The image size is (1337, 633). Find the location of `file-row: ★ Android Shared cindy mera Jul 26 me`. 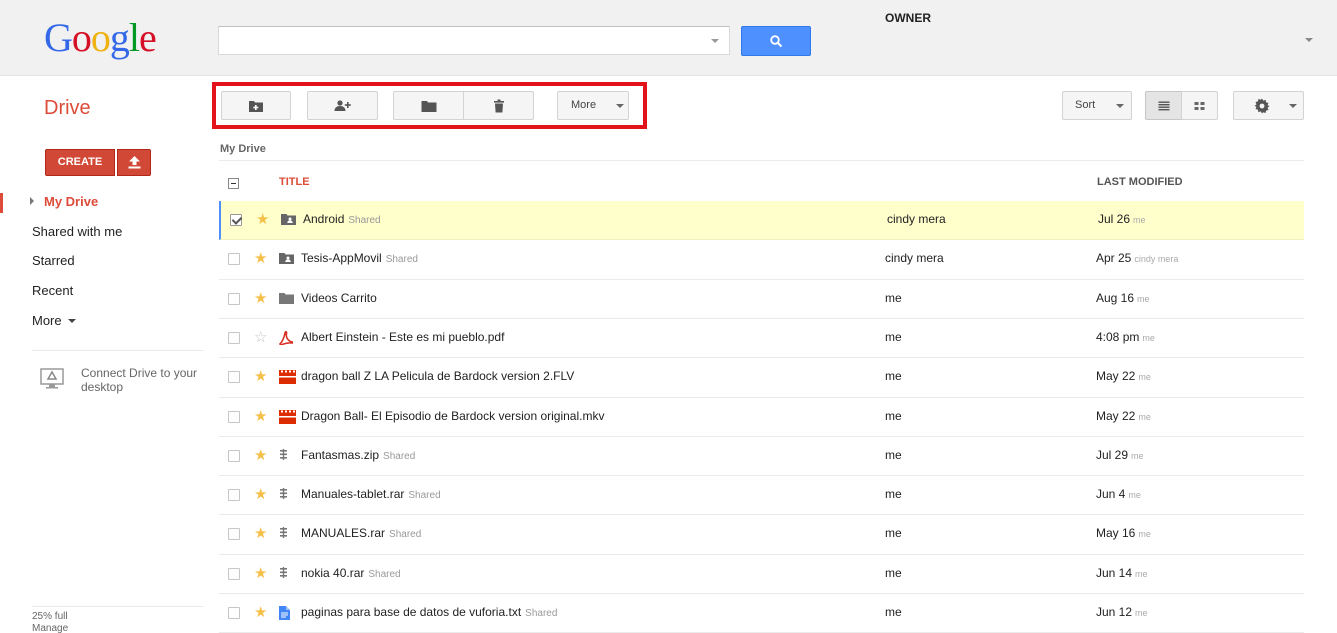

file-row: ★ Android Shared cindy mera Jul 26 me is located at coordinates (761, 220).